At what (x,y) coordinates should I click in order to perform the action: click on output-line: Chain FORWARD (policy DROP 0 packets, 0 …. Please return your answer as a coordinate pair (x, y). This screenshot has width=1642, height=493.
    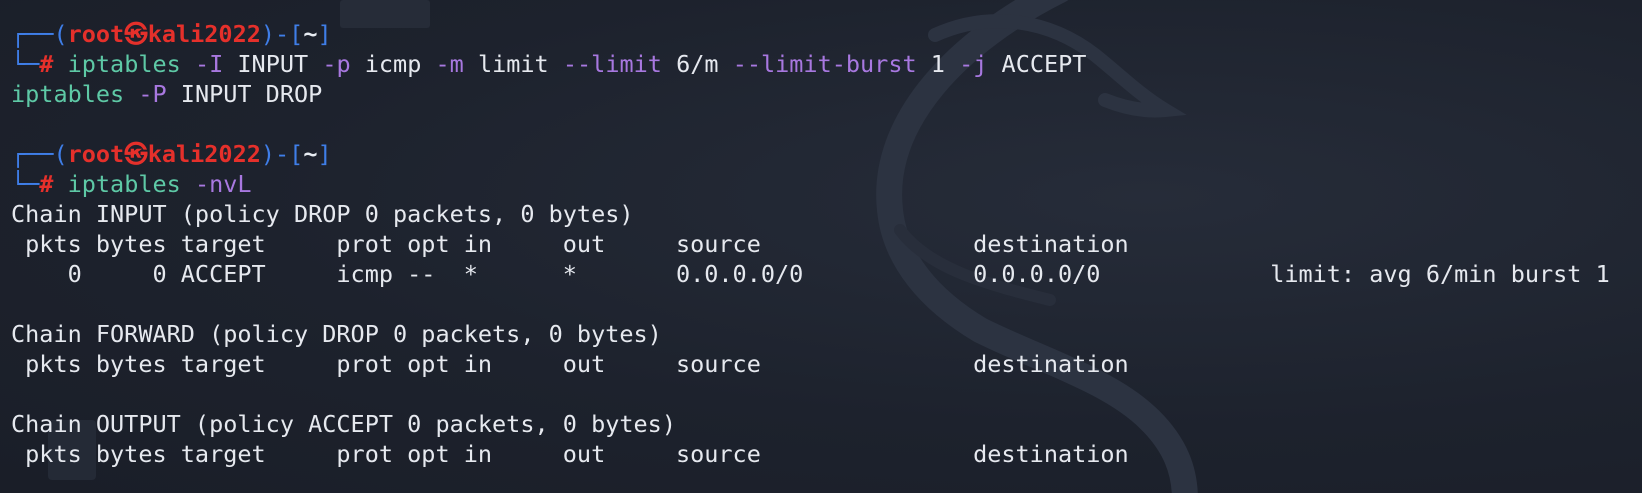
    Looking at the image, I should click on (336, 334).